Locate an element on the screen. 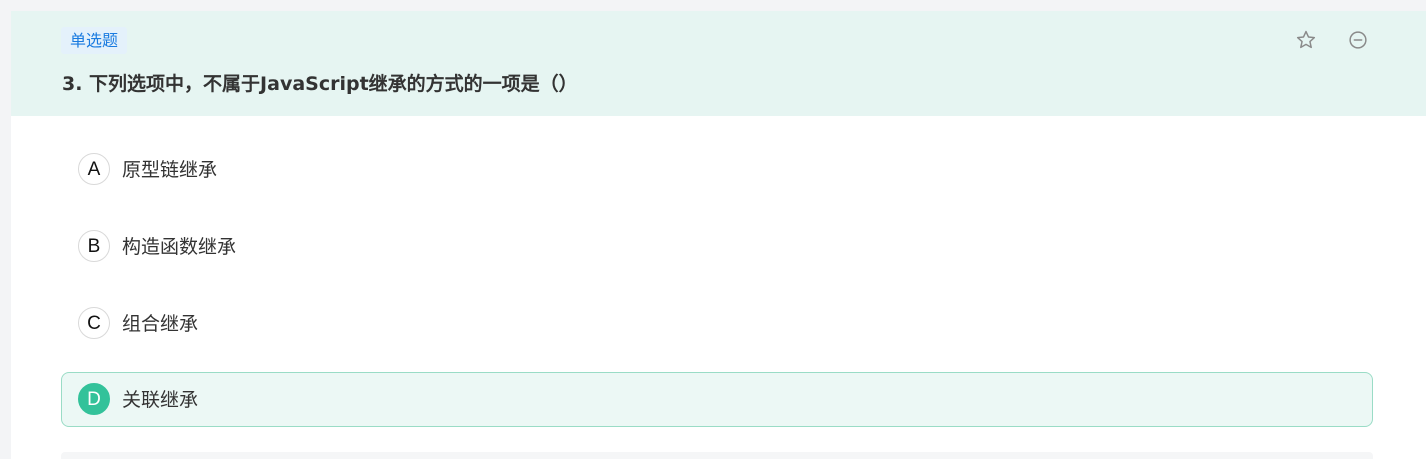  option-a: A 原型链继承 is located at coordinates (717, 169).